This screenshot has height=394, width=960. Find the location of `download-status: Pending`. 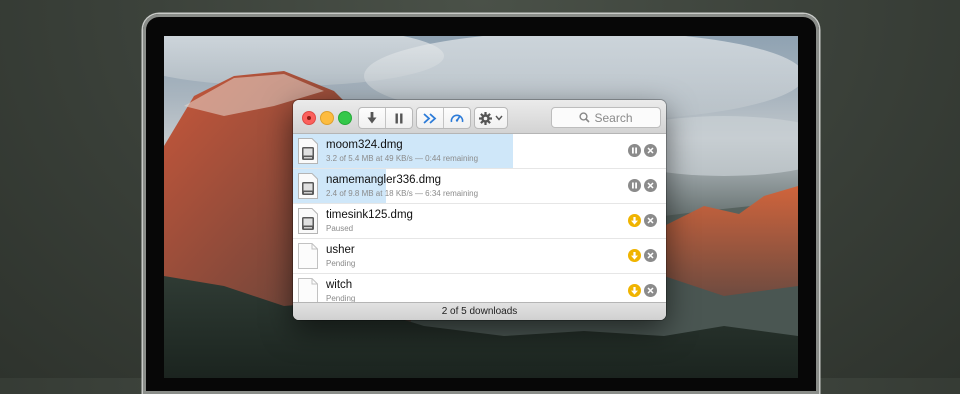

download-status: Pending is located at coordinates (341, 263).